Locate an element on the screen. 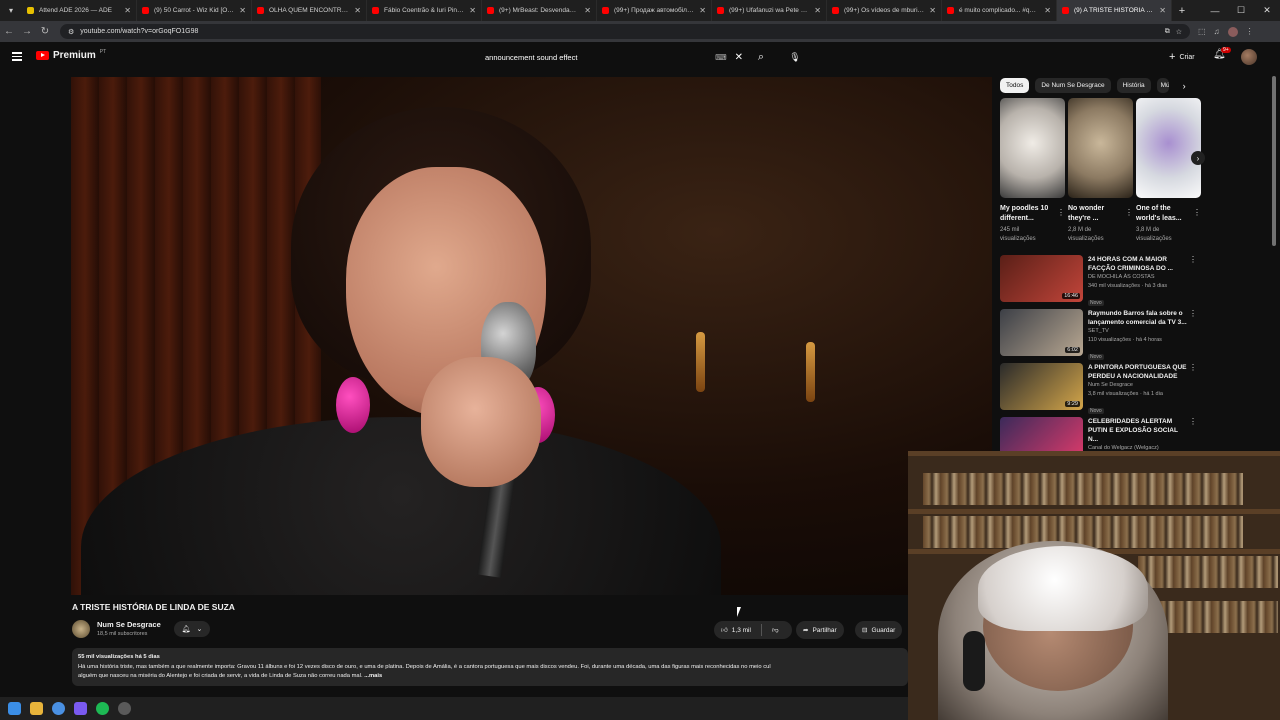 This screenshot has height=720, width=1280. minimize-button: — is located at coordinates (1215, 11).